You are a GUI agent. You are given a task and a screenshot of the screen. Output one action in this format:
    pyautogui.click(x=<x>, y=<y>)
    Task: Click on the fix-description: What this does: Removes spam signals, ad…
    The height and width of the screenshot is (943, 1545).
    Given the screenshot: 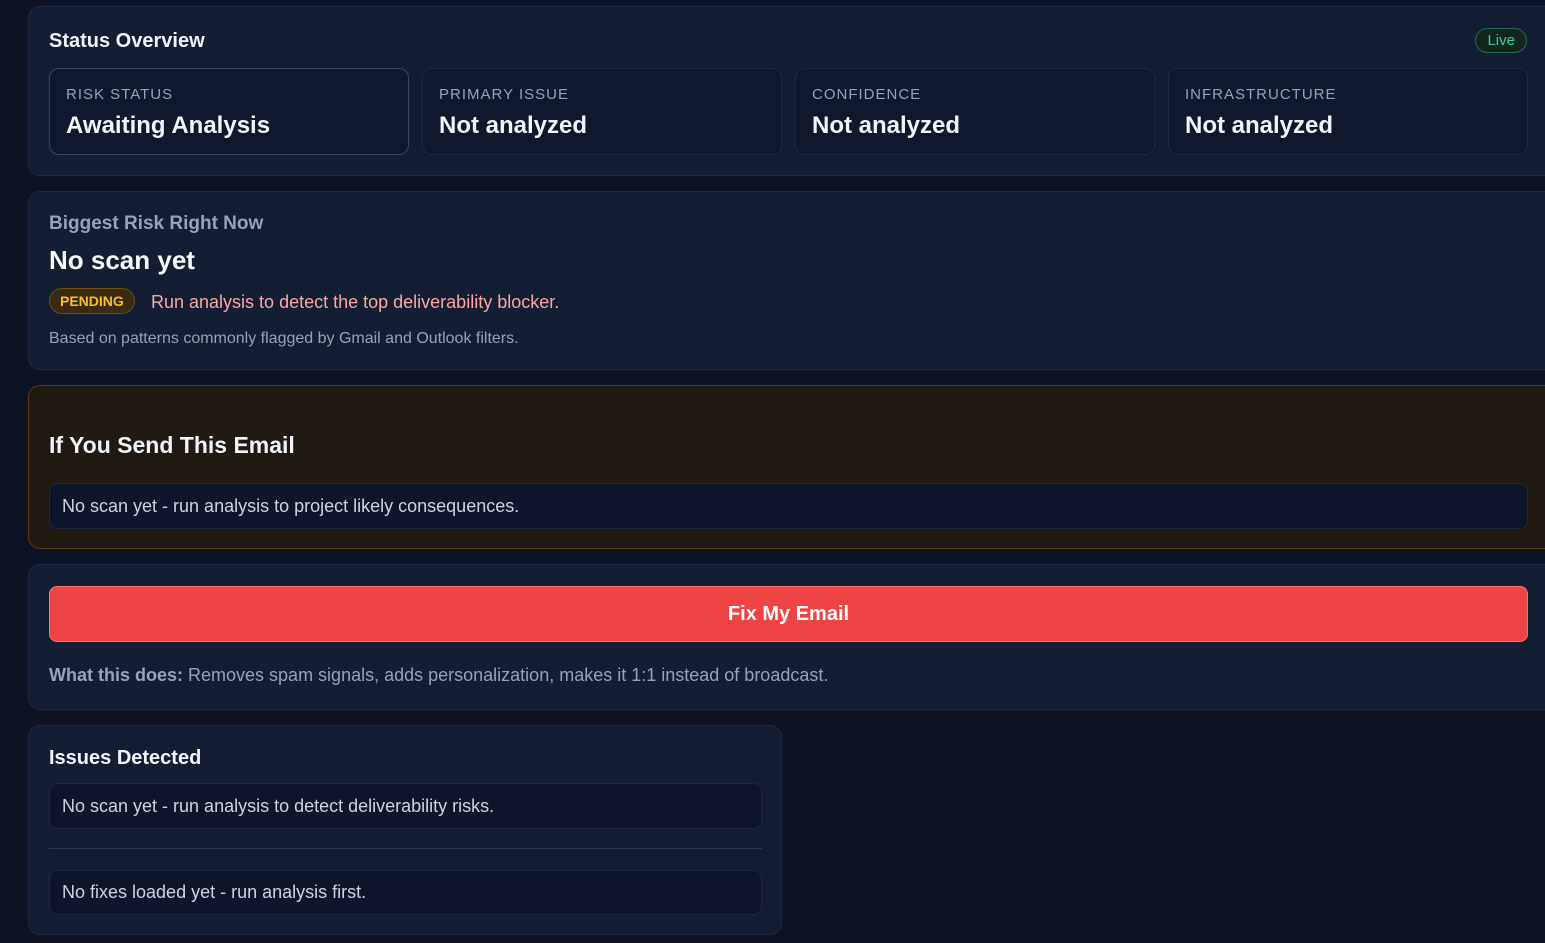 What is the action you would take?
    pyautogui.click(x=438, y=675)
    